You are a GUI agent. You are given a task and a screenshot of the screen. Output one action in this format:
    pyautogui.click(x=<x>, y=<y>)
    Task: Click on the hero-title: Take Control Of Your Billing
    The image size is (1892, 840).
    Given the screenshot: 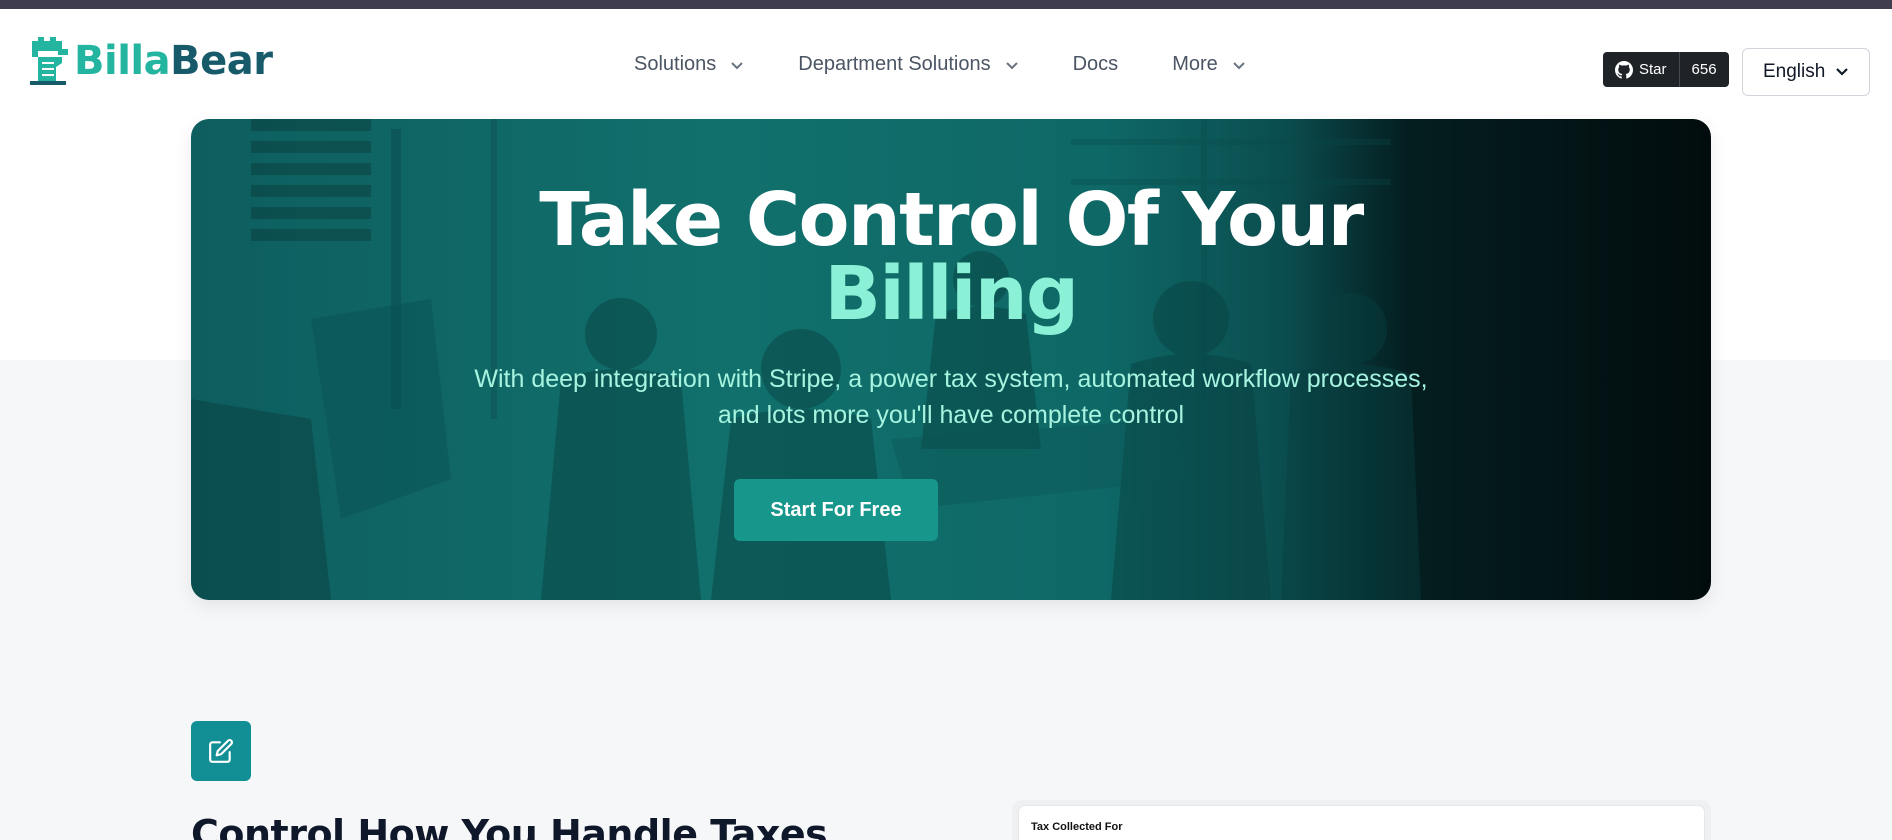 What is the action you would take?
    pyautogui.click(x=951, y=257)
    